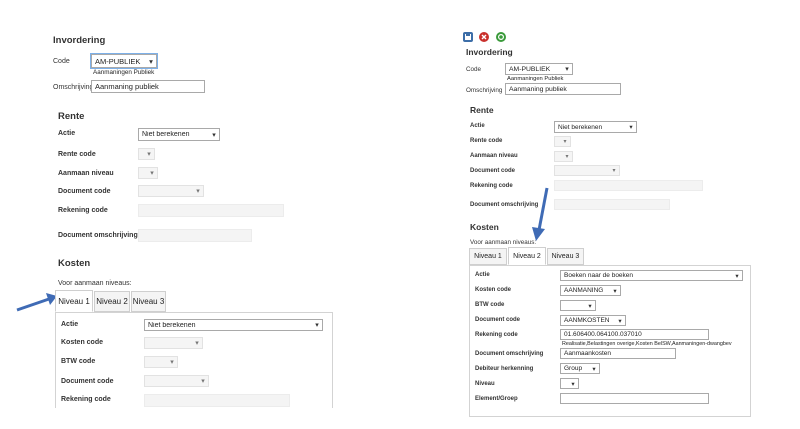 Image resolution: width=800 pixels, height=429 pixels. Describe the element at coordinates (468, 37) in the screenshot. I see `floppy-icon` at that location.